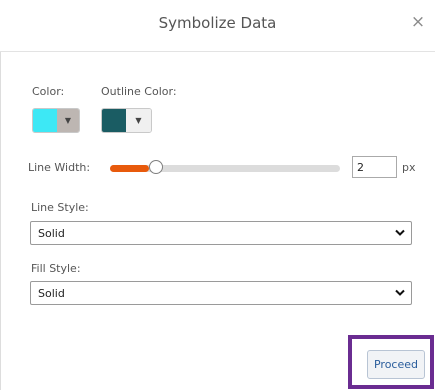  I want to click on fill-style-label: Fill Style:, so click(56, 268).